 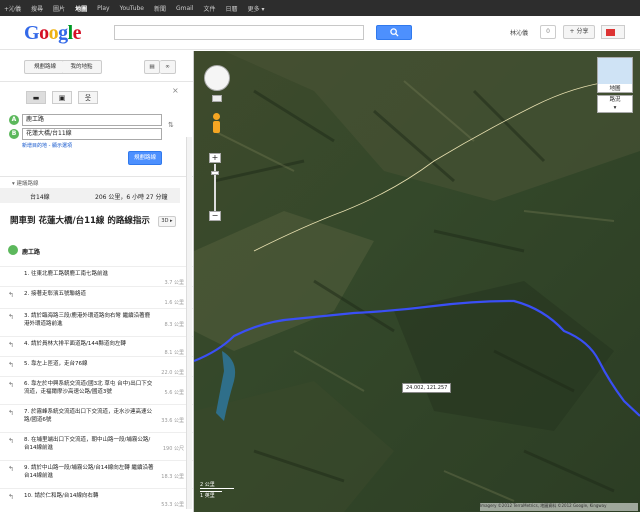 What do you see at coordinates (92, 120) in the screenshot?
I see `start-field: 鹿工路` at bounding box center [92, 120].